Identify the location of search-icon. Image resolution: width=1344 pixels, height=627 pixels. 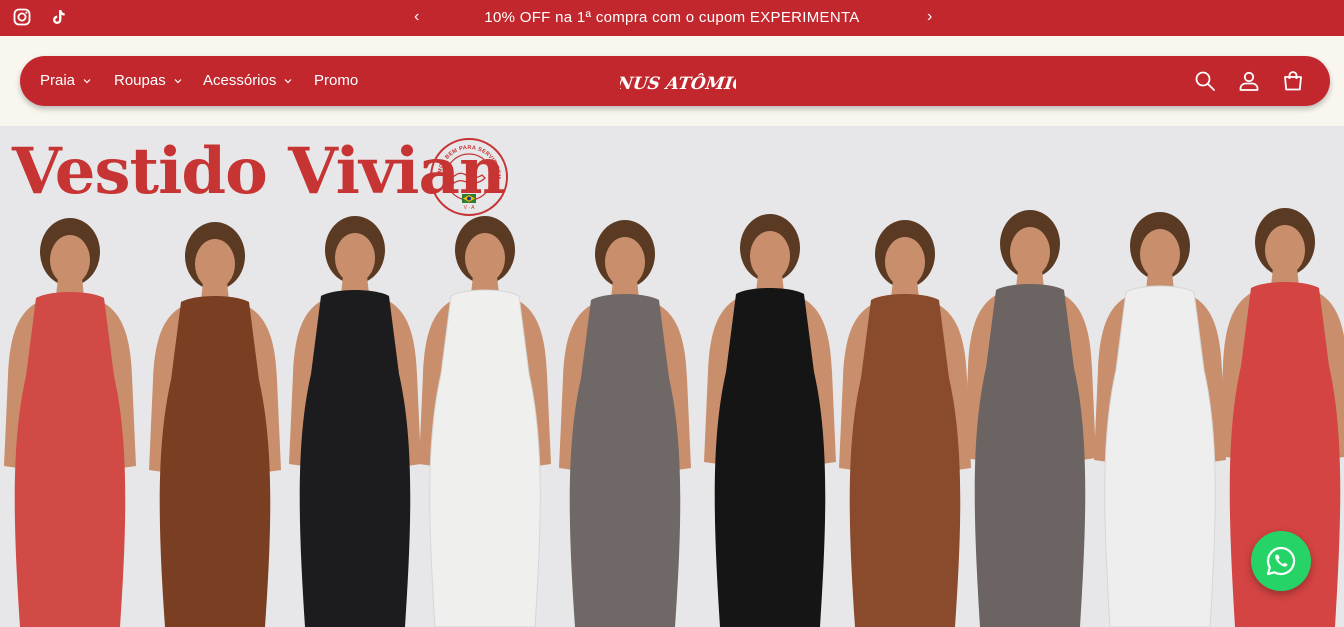
(1205, 81).